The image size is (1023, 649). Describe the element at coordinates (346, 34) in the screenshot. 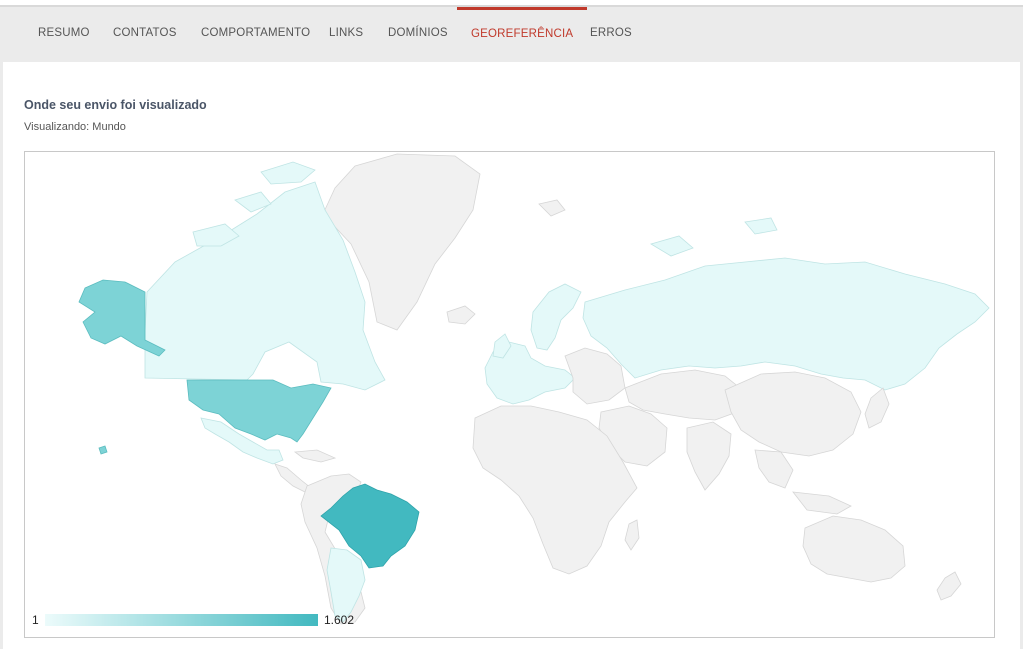

I see `tab-links: LINKS` at that location.